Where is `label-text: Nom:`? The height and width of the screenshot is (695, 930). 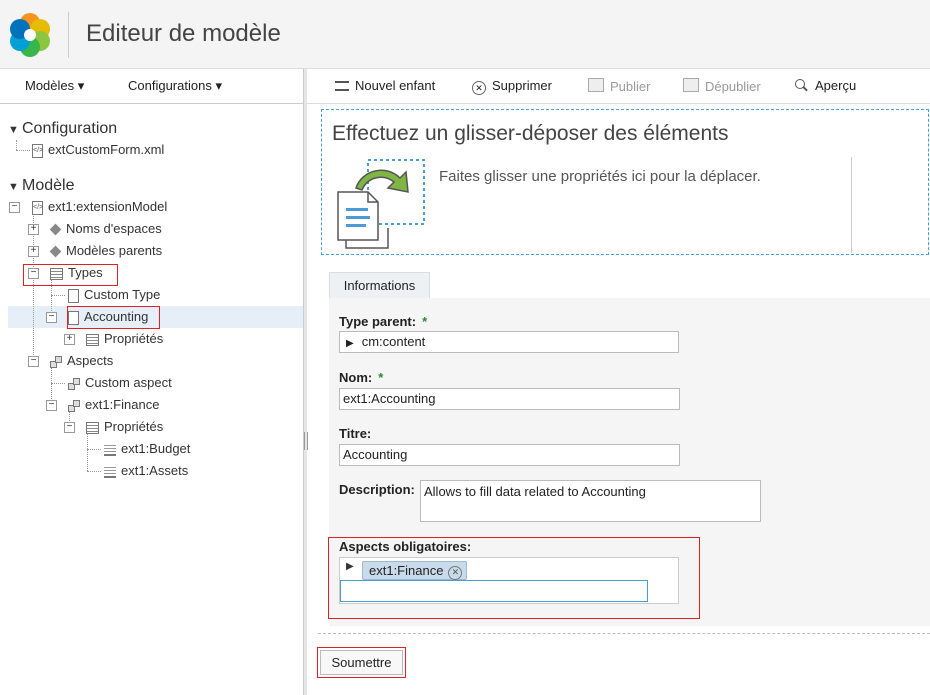
label-text: Nom: is located at coordinates (356, 377).